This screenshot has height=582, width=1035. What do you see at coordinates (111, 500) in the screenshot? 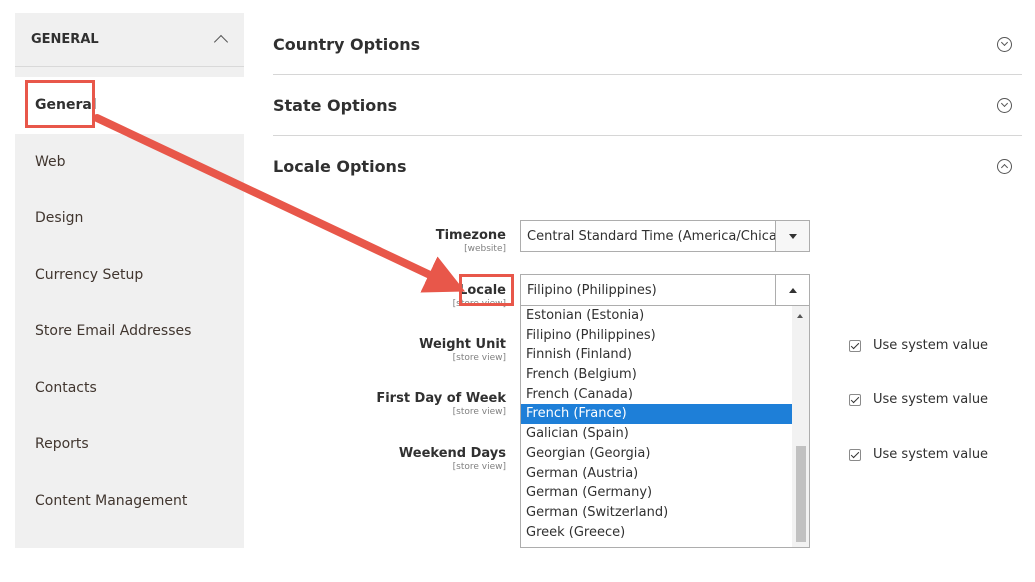
I see `sidebar-item-label: Content Management` at bounding box center [111, 500].